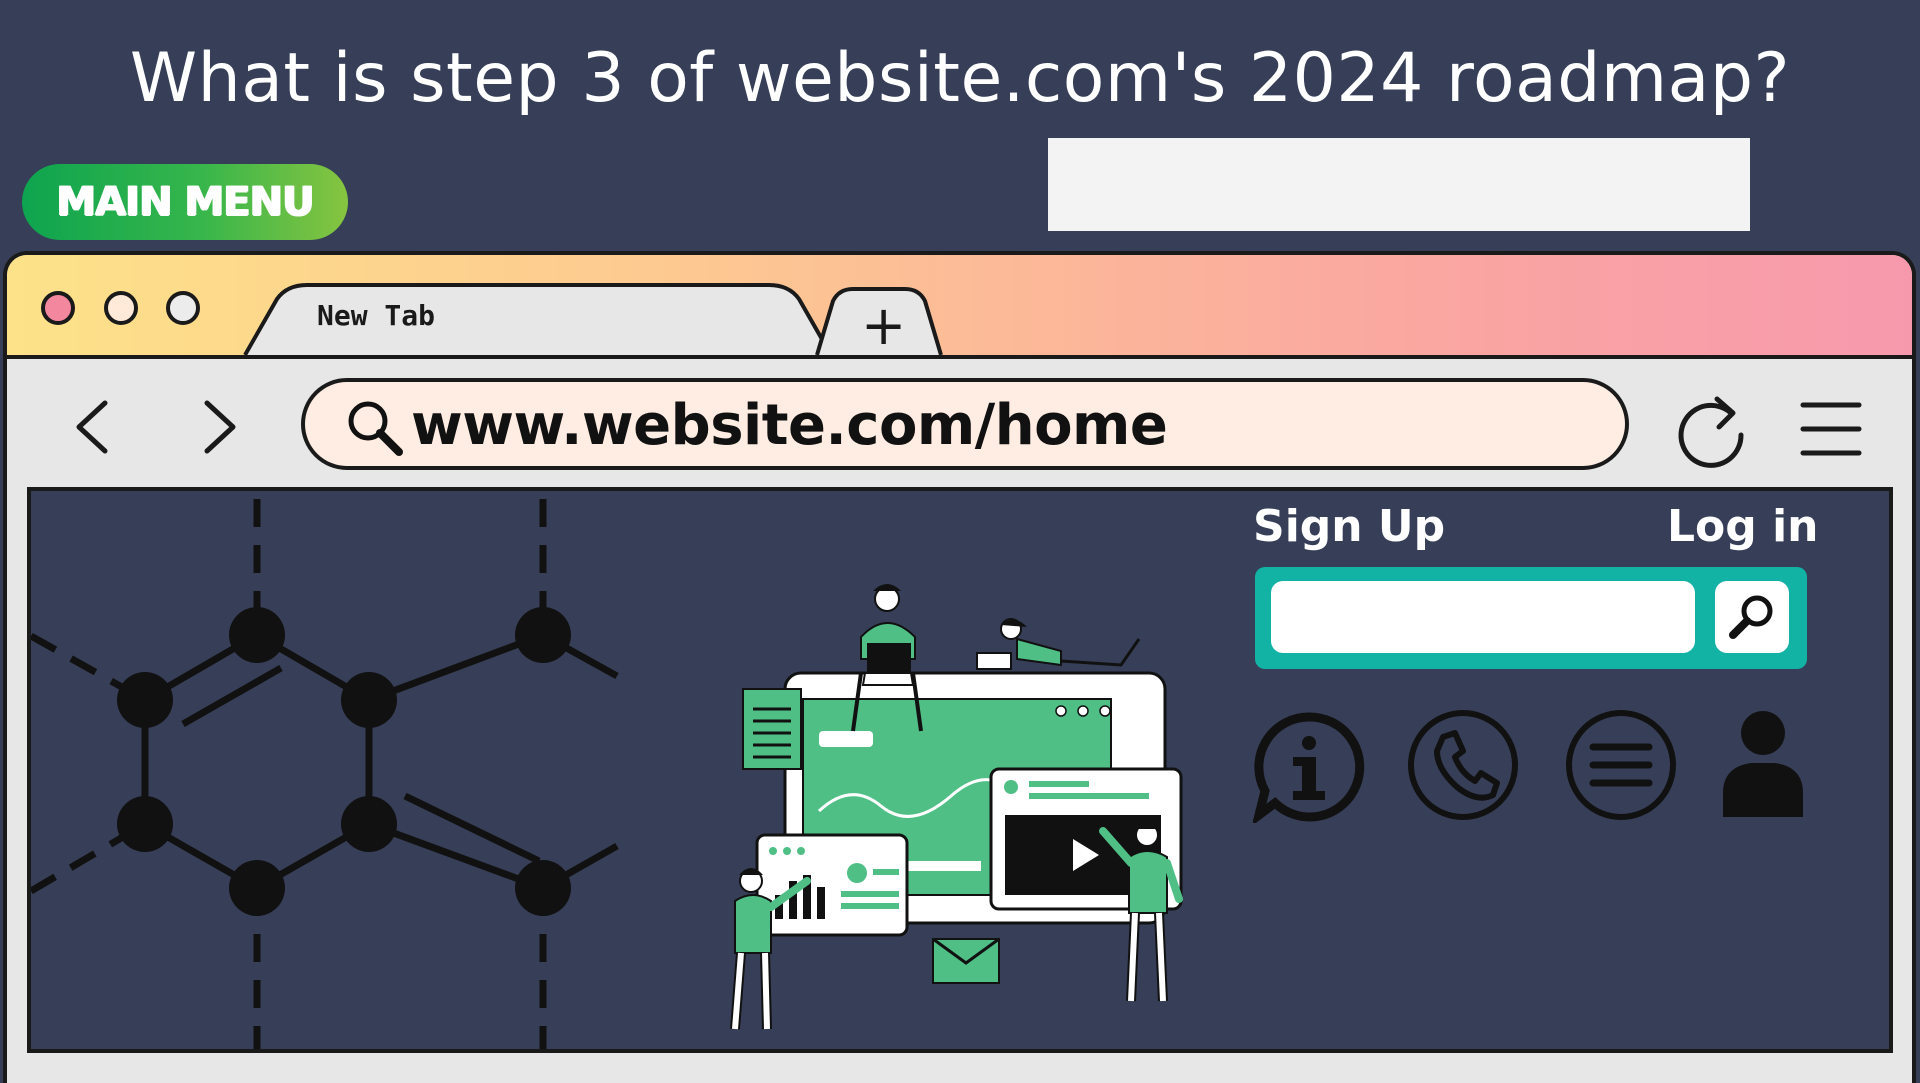 The height and width of the screenshot is (1083, 1920). What do you see at coordinates (220, 427) in the screenshot?
I see `forward-arrow-icon` at bounding box center [220, 427].